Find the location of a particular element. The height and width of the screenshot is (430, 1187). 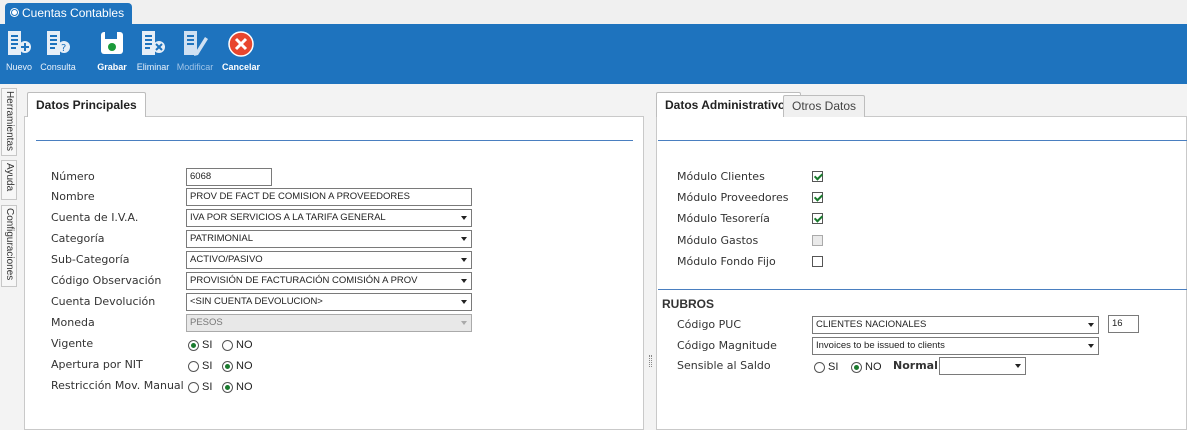

moneda-select: PESOS is located at coordinates (329, 323).